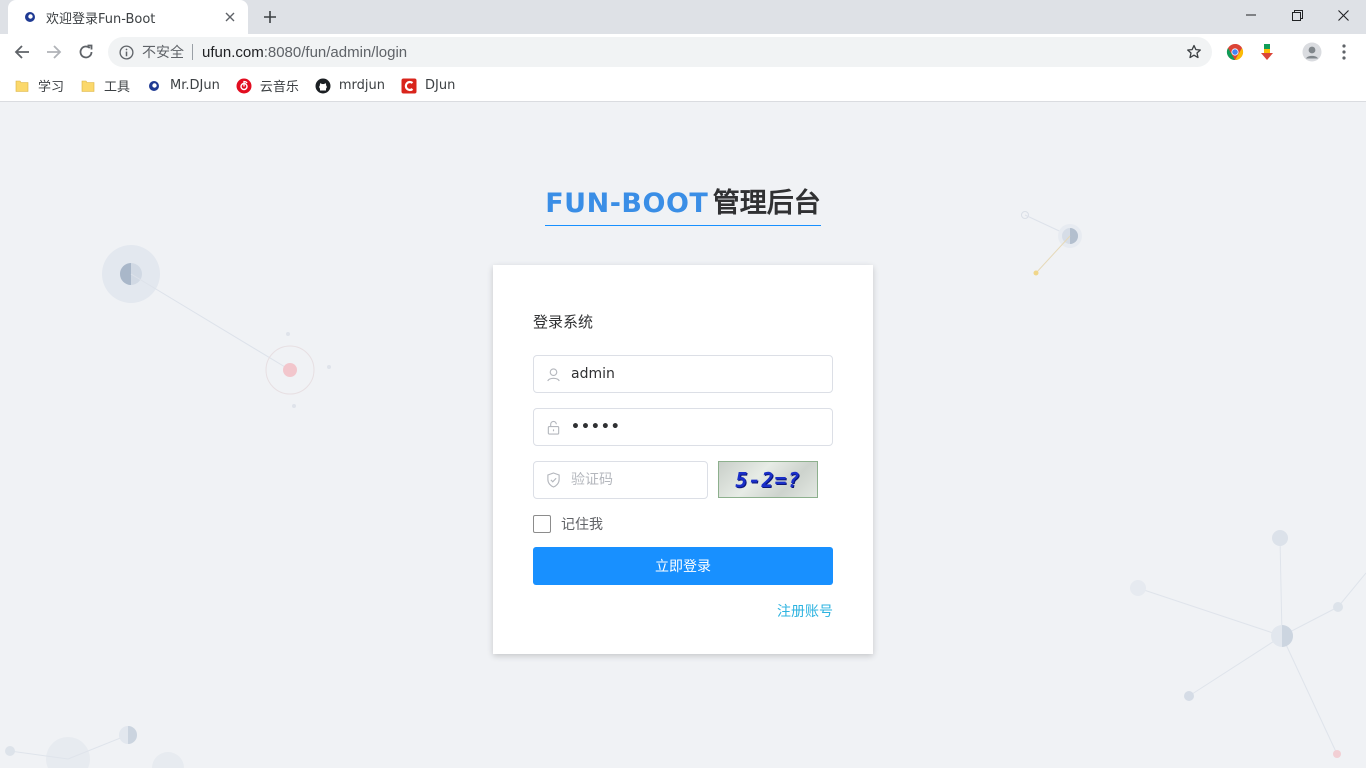  Describe the element at coordinates (1297, 15) in the screenshot. I see `restore-icon` at that location.